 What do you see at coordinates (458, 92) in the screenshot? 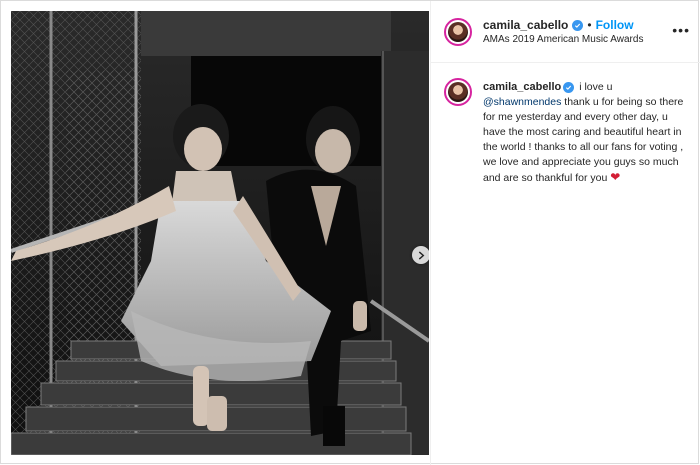
I see `caption-avatar` at bounding box center [458, 92].